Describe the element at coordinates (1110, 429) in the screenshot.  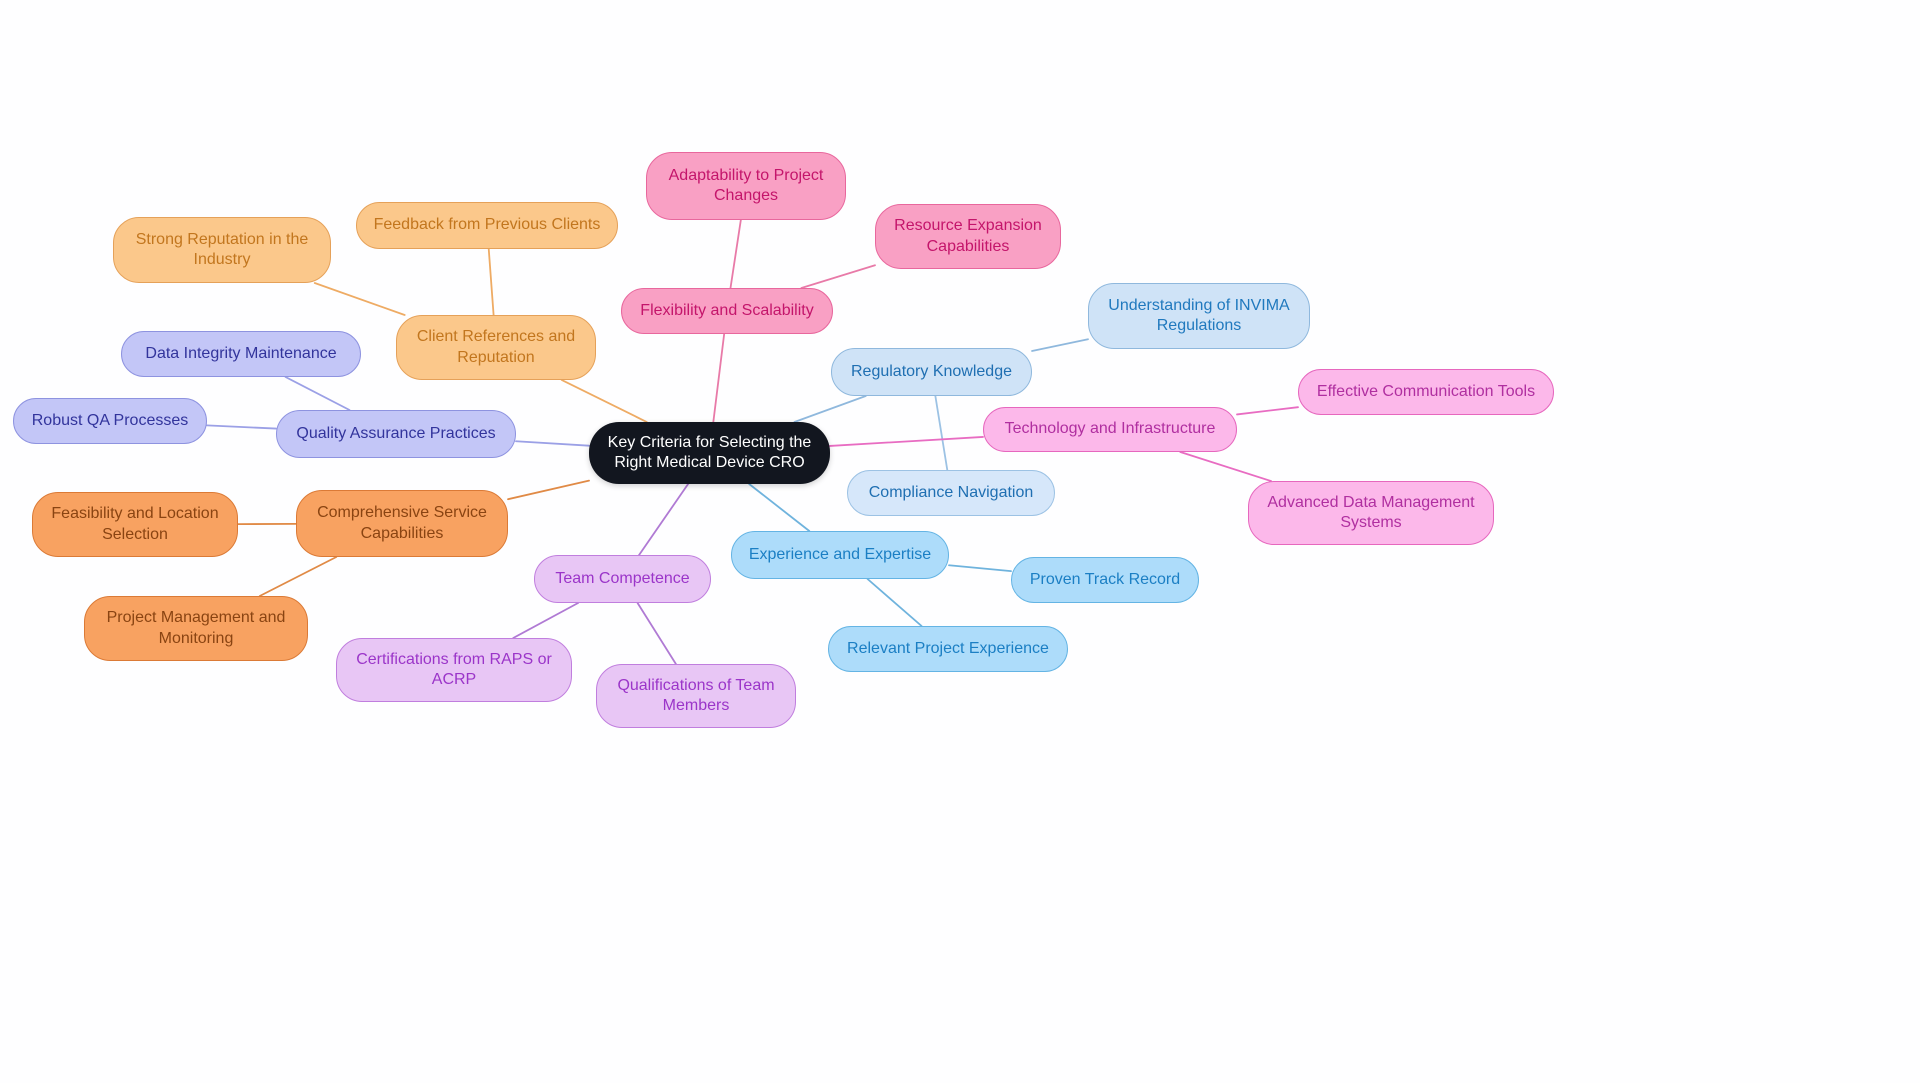
I see `mindmap-node-technology-infrastructure: Technology and Infrastructure` at that location.